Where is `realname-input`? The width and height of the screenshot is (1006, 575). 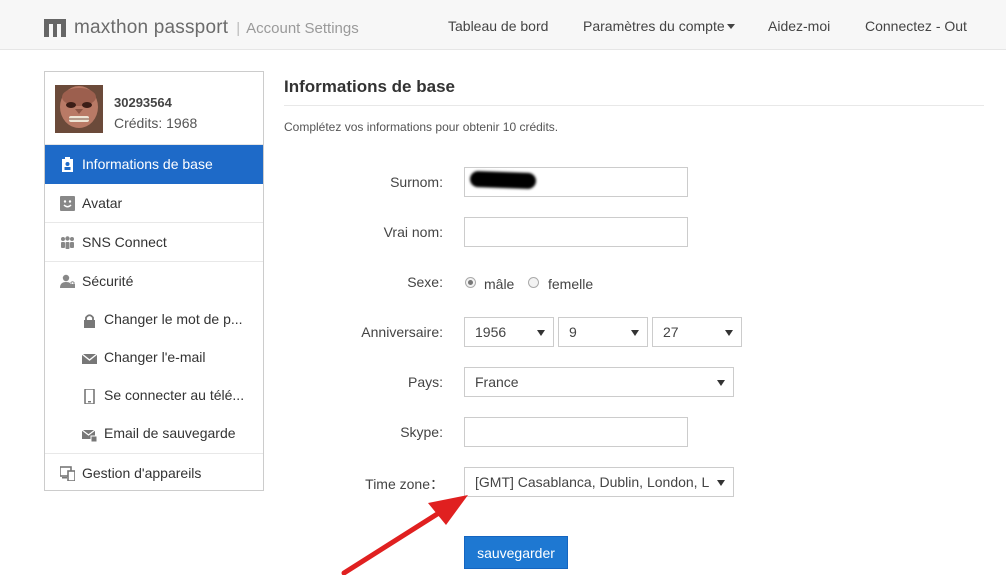 realname-input is located at coordinates (576, 232).